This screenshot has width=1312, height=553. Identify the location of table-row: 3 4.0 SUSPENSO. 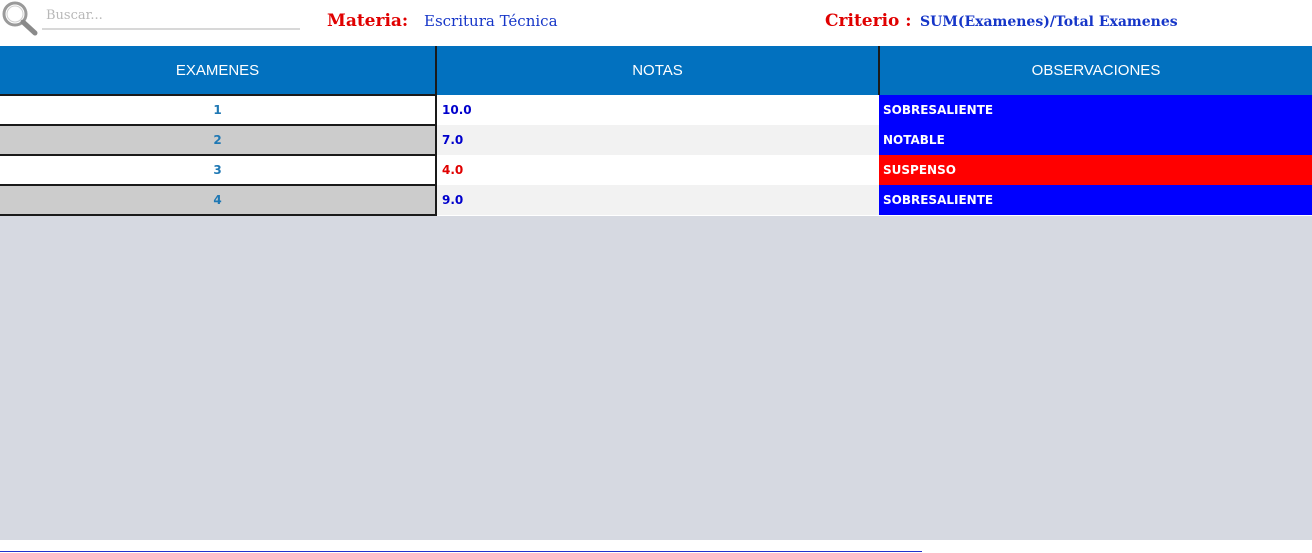
(656, 170).